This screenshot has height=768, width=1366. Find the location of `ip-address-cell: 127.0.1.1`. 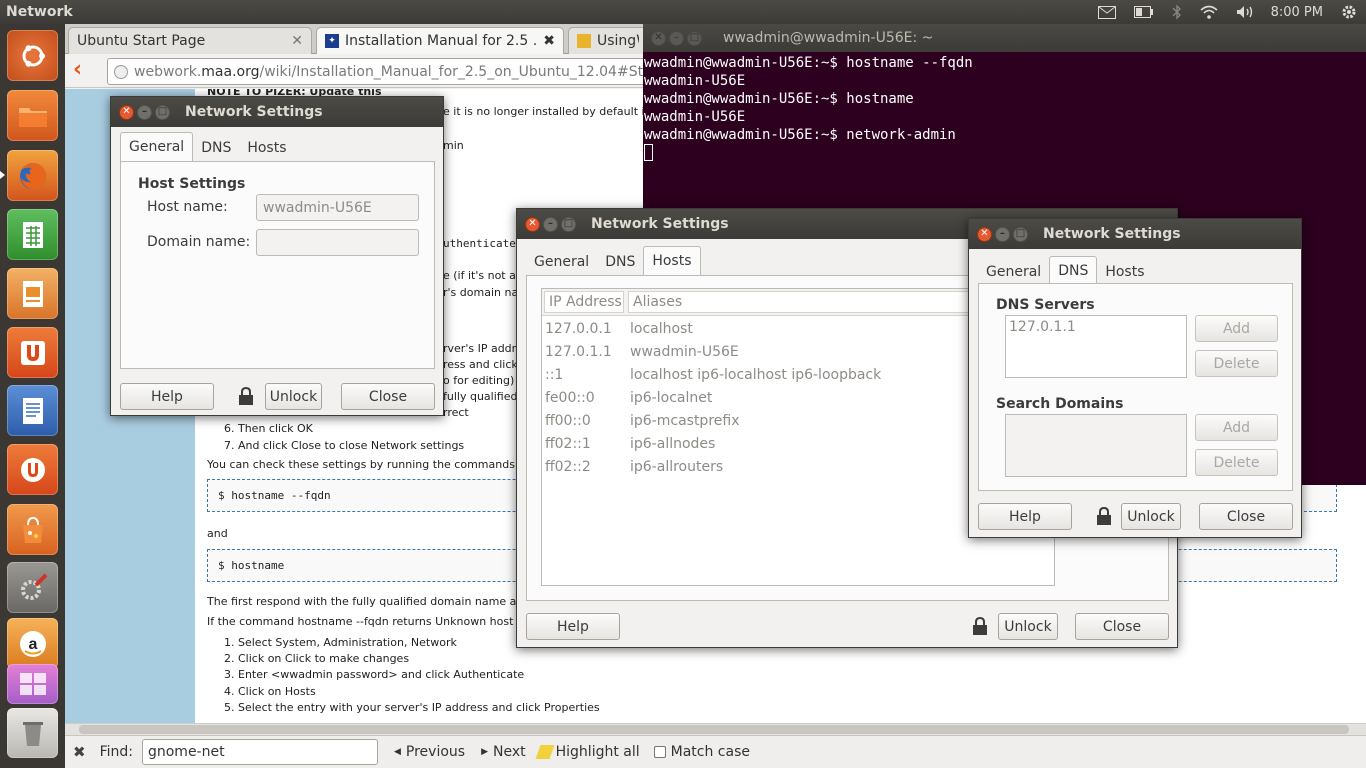

ip-address-cell: 127.0.1.1 is located at coordinates (578, 352).